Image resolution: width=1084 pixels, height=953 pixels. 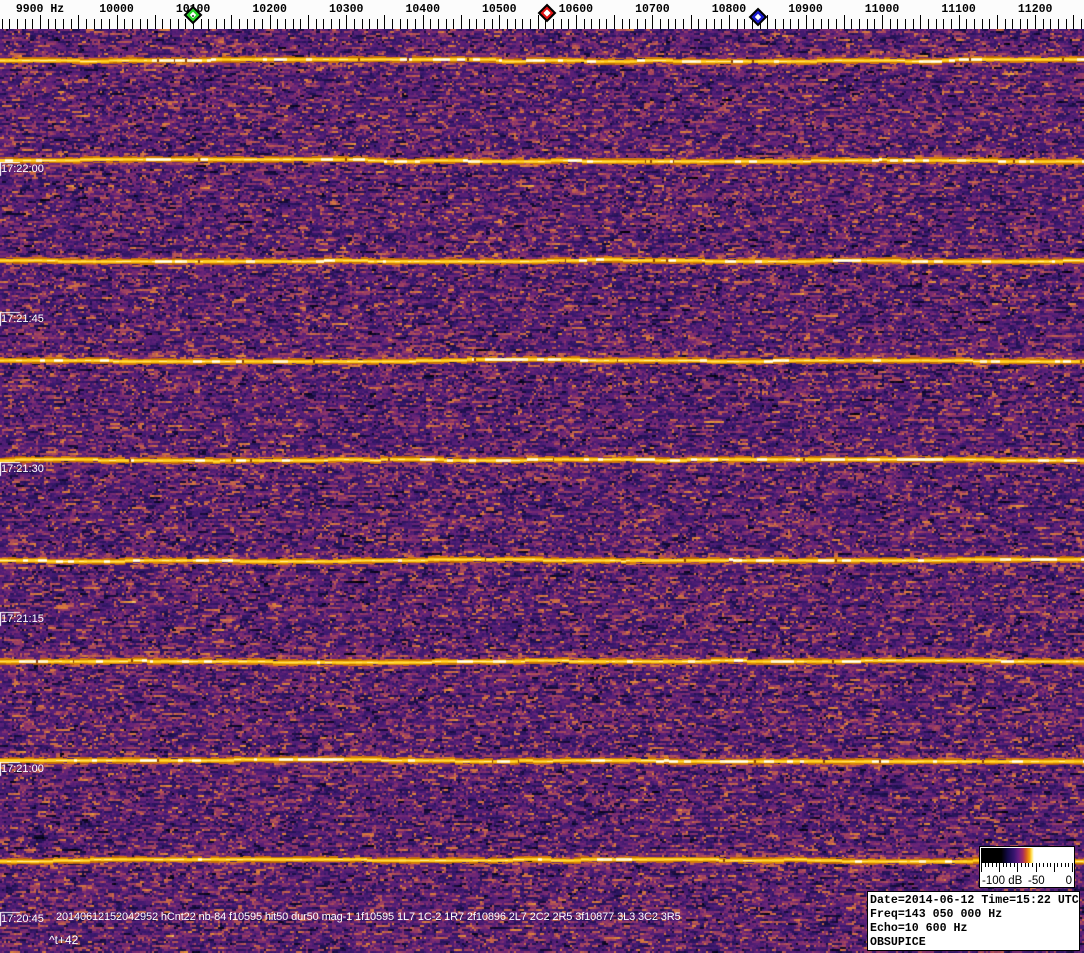 I want to click on svg-text: 10400, so click(x=422, y=9).